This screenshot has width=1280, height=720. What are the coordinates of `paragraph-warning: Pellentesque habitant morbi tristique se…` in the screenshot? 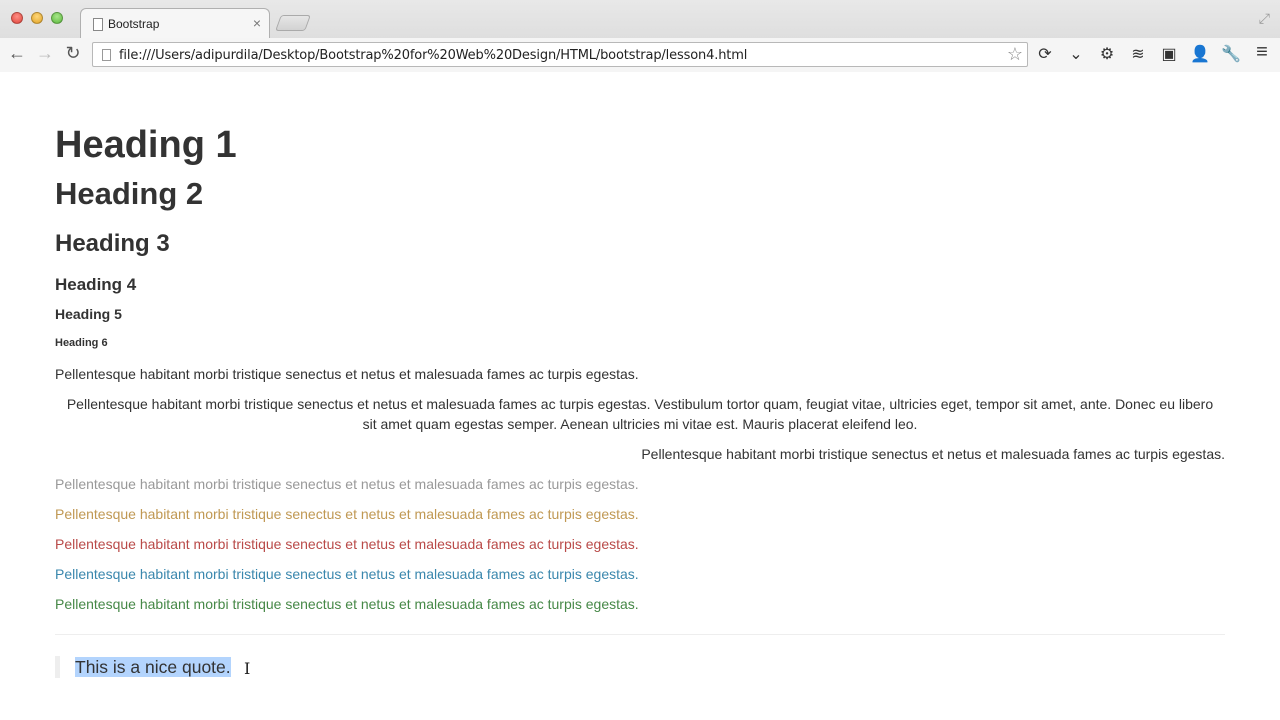 It's located at (347, 514).